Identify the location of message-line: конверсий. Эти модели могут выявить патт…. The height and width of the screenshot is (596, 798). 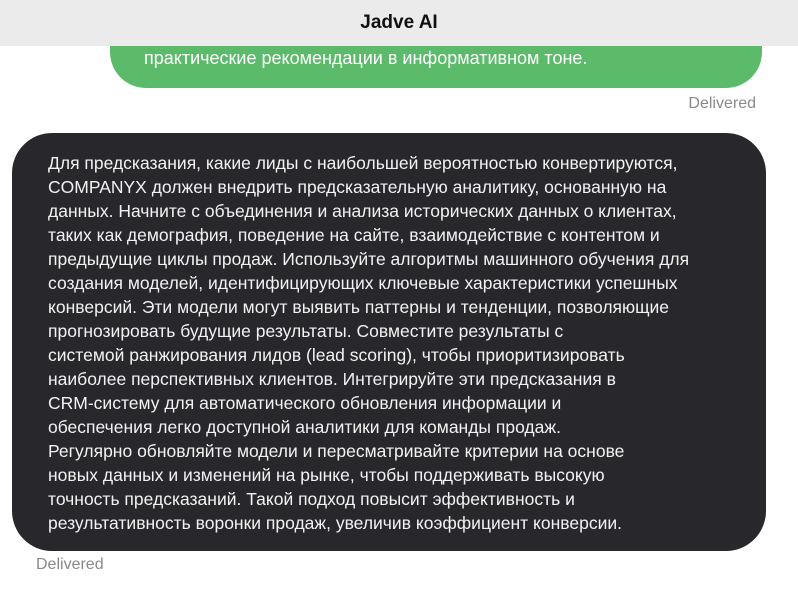
(359, 307).